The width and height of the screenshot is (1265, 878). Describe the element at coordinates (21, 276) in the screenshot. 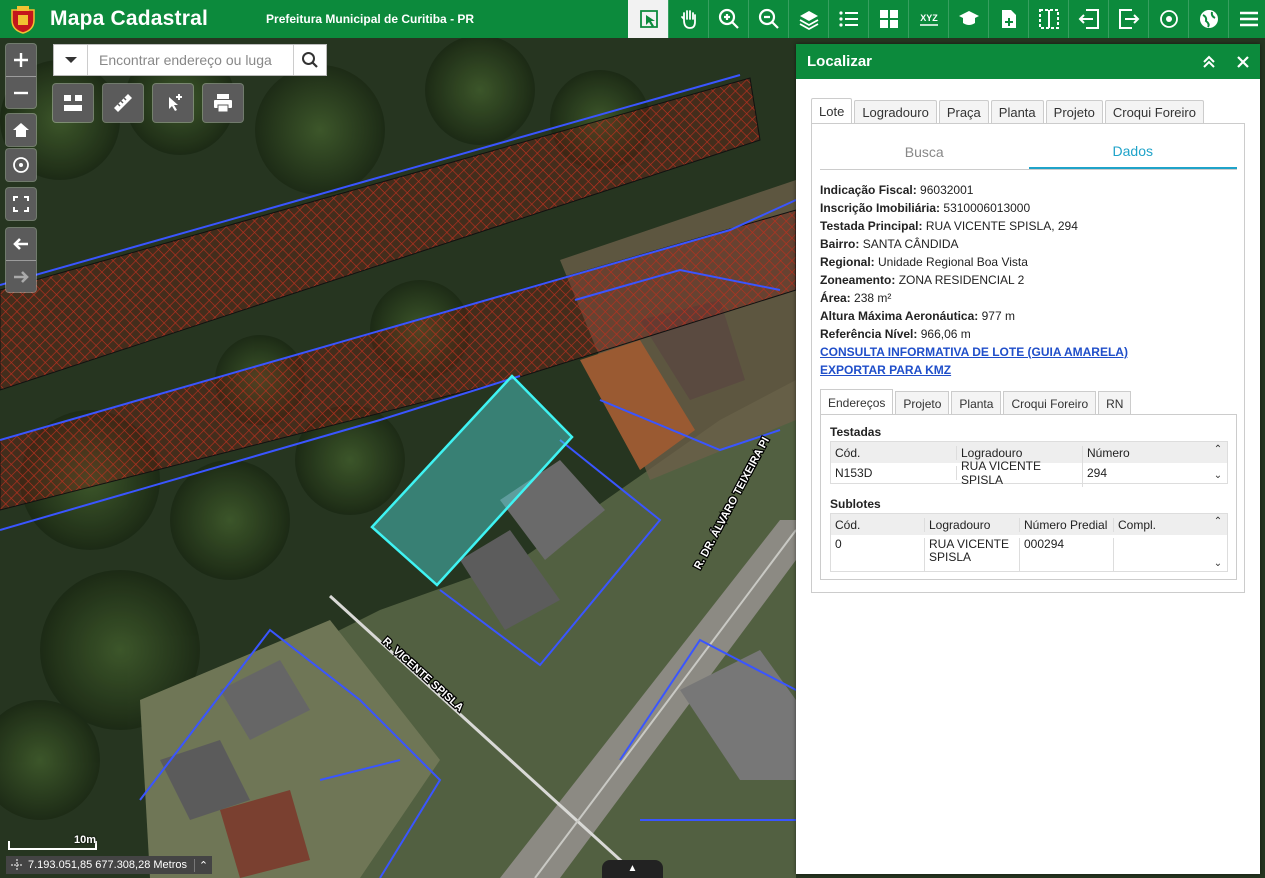

I see `forward-extent-button` at that location.